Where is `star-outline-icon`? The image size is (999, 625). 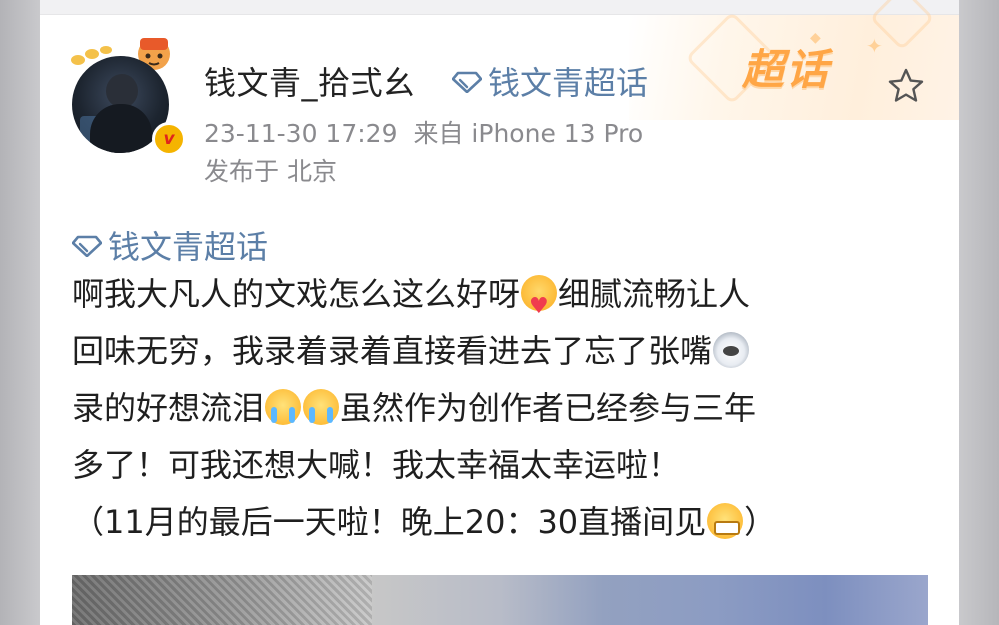
star-outline-icon is located at coordinates (906, 85).